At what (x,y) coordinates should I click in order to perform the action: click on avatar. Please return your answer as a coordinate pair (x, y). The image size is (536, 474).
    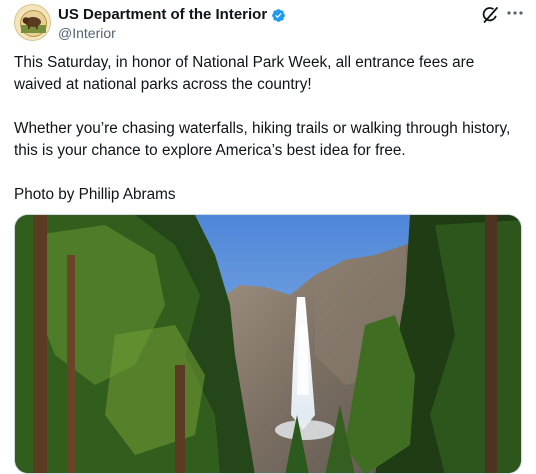
    Looking at the image, I should click on (32, 22).